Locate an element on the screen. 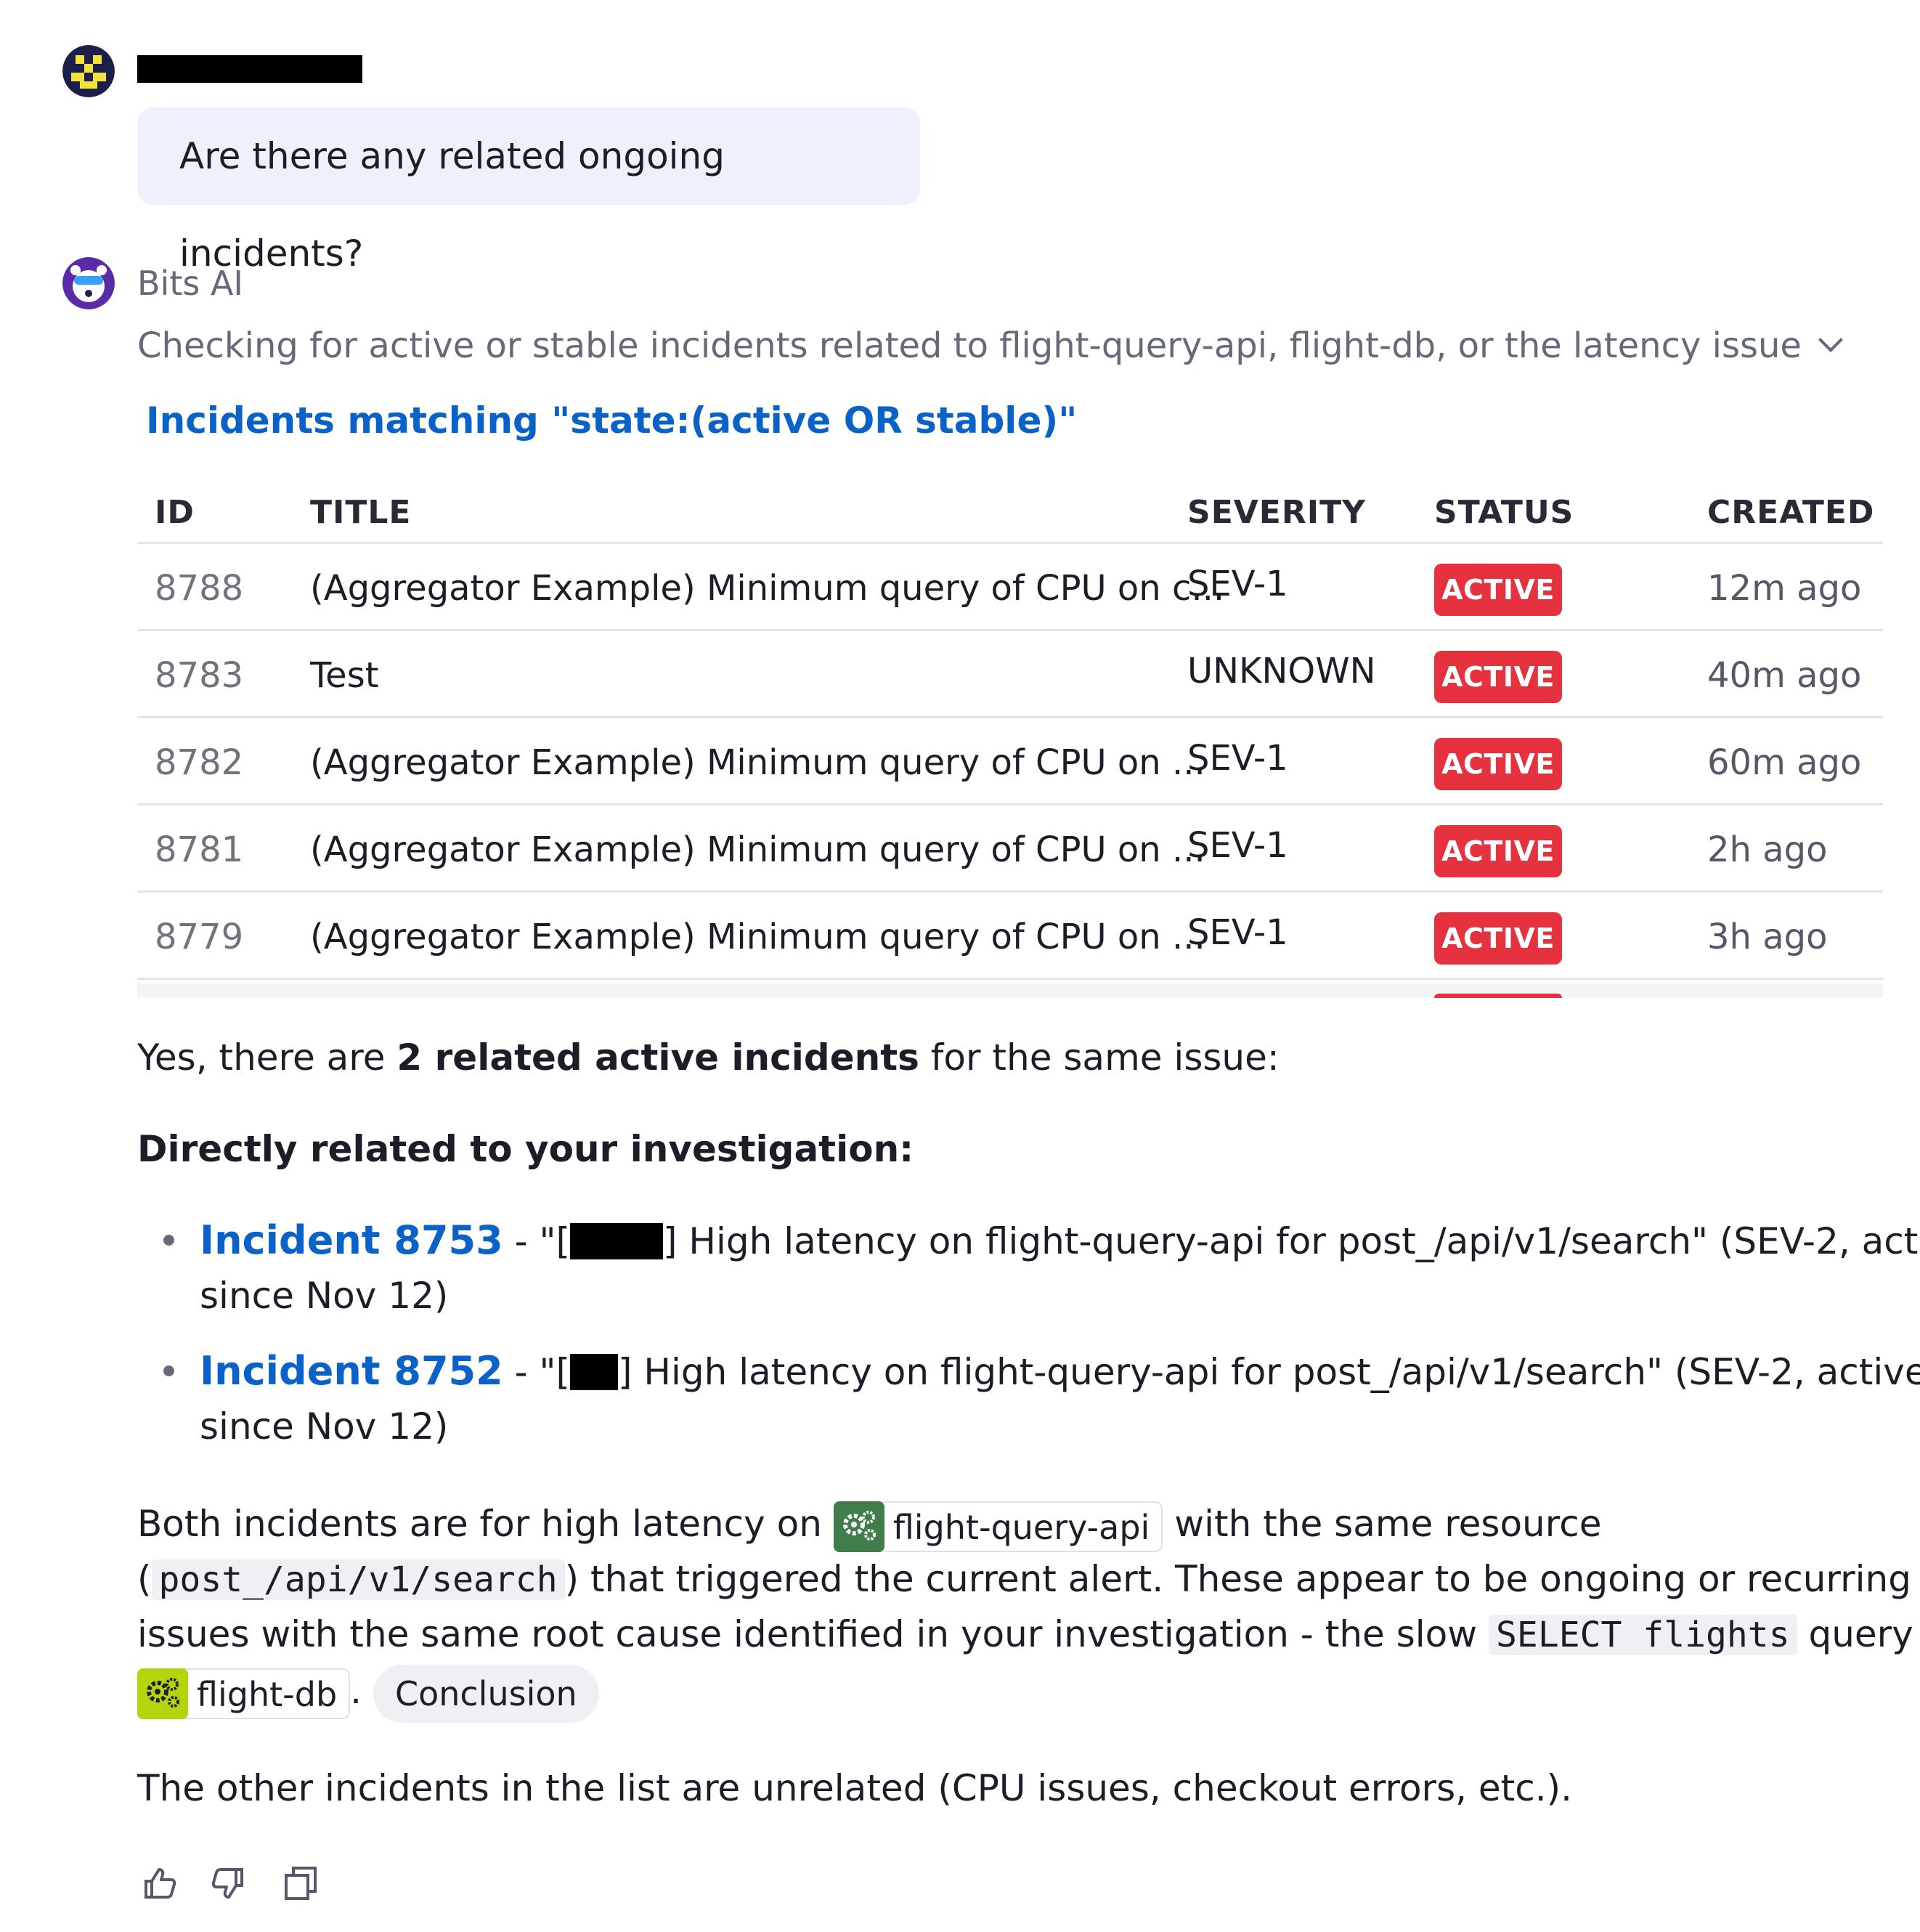 The height and width of the screenshot is (1932, 1920). paren-open: ( is located at coordinates (145, 1579).